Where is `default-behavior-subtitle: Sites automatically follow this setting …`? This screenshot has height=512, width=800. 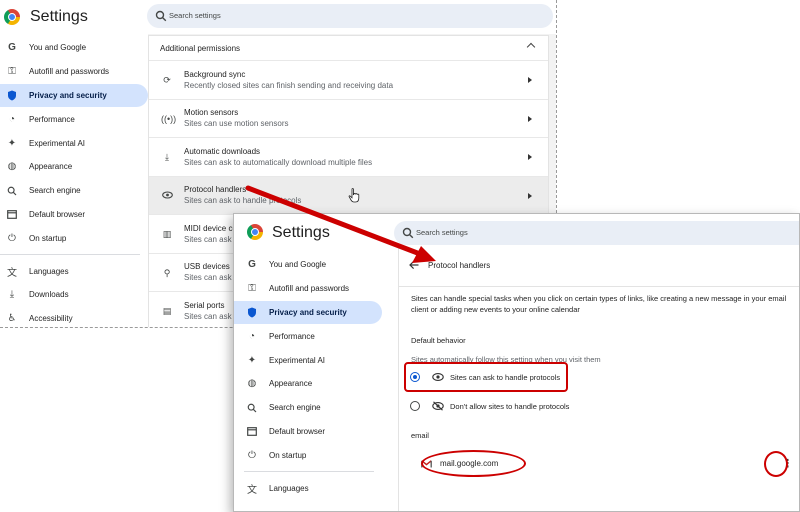
default-behavior-subtitle: Sites automatically follow this setting … is located at coordinates (506, 359).